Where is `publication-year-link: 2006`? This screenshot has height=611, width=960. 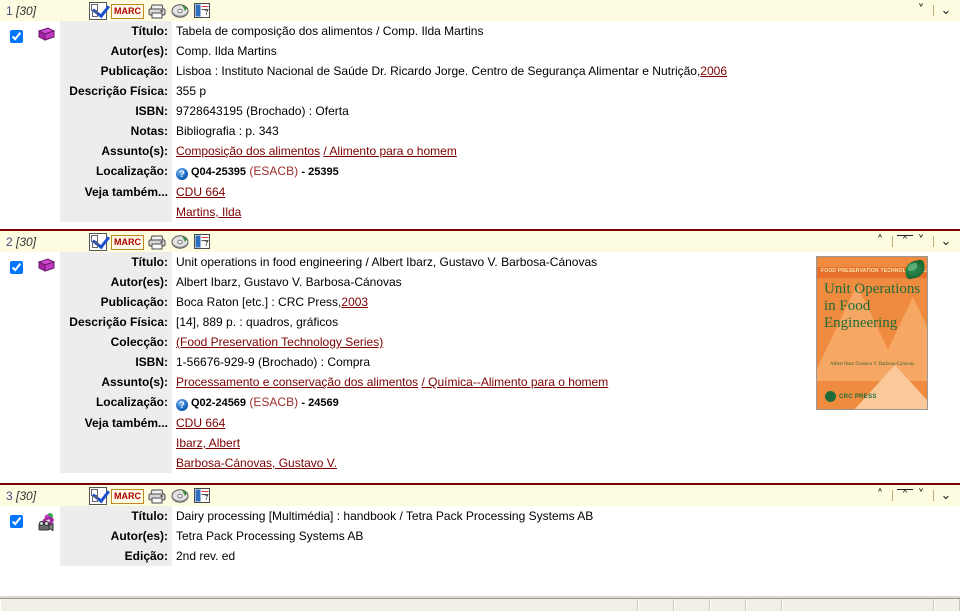
publication-year-link: 2006 is located at coordinates (713, 71).